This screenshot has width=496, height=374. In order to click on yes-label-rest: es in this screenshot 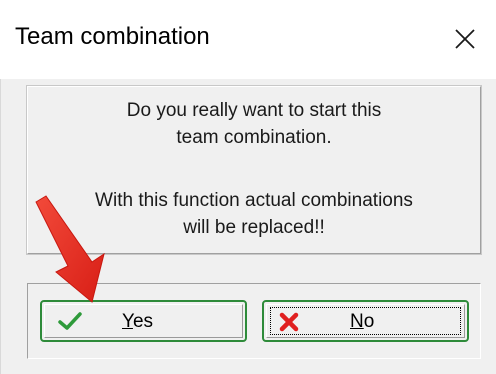, I will do `click(143, 321)`.